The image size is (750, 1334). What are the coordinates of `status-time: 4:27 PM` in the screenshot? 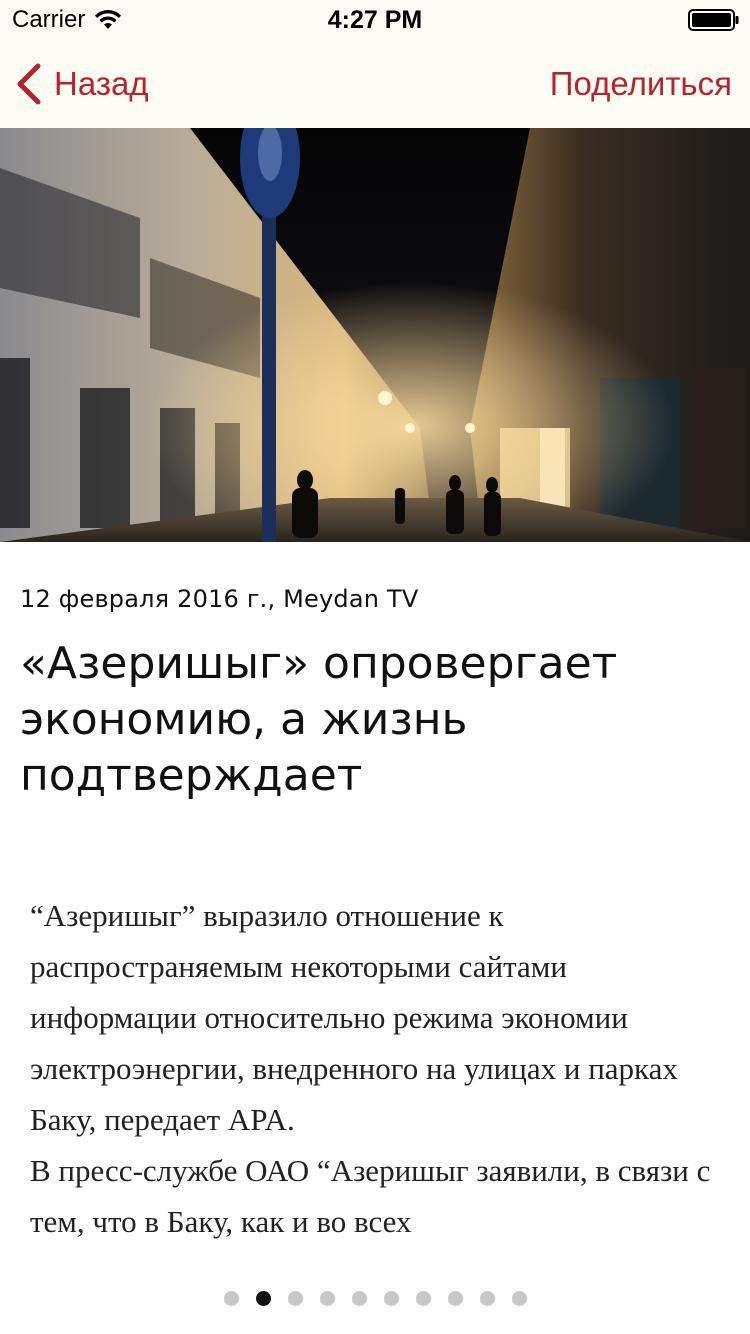 It's located at (375, 20).